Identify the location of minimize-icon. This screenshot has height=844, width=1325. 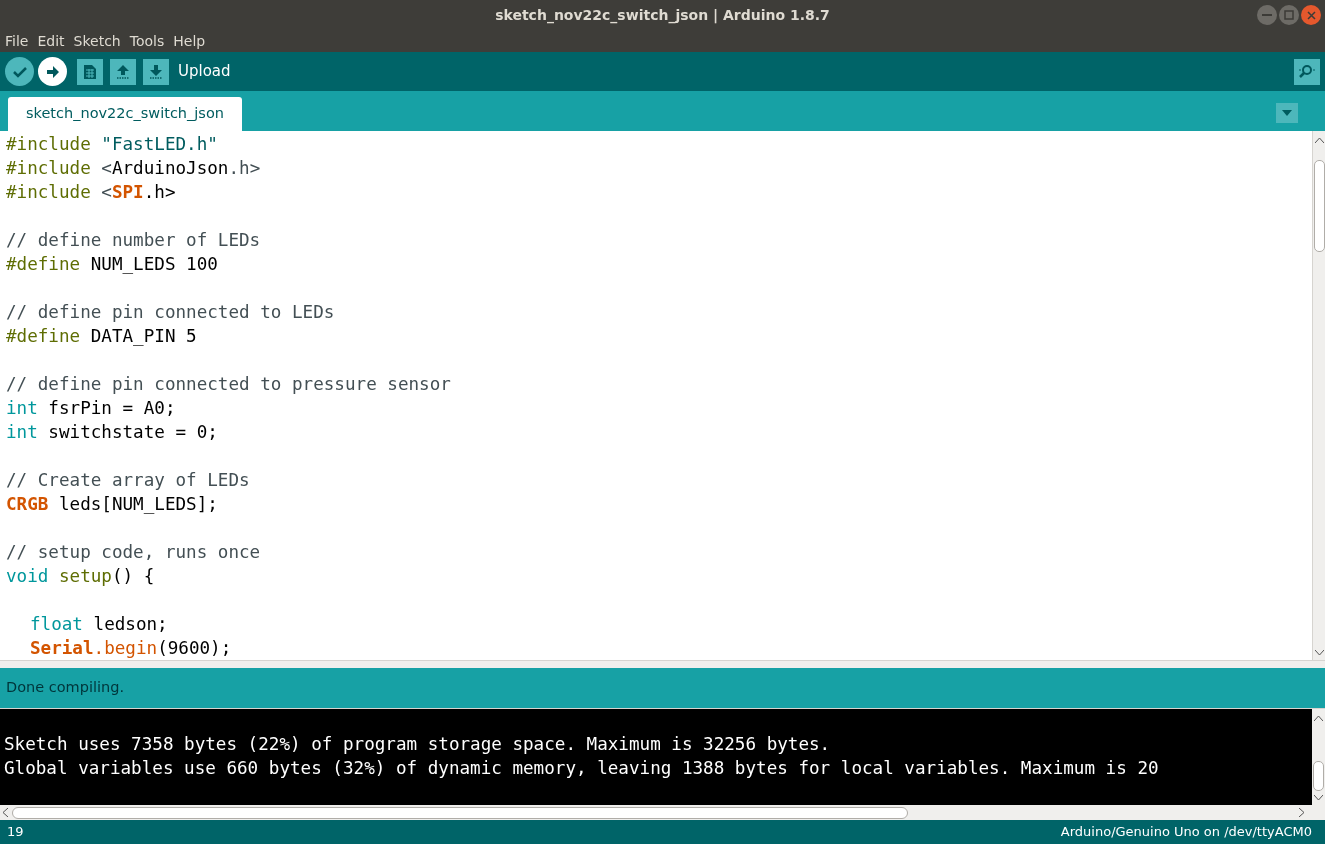
(1267, 15).